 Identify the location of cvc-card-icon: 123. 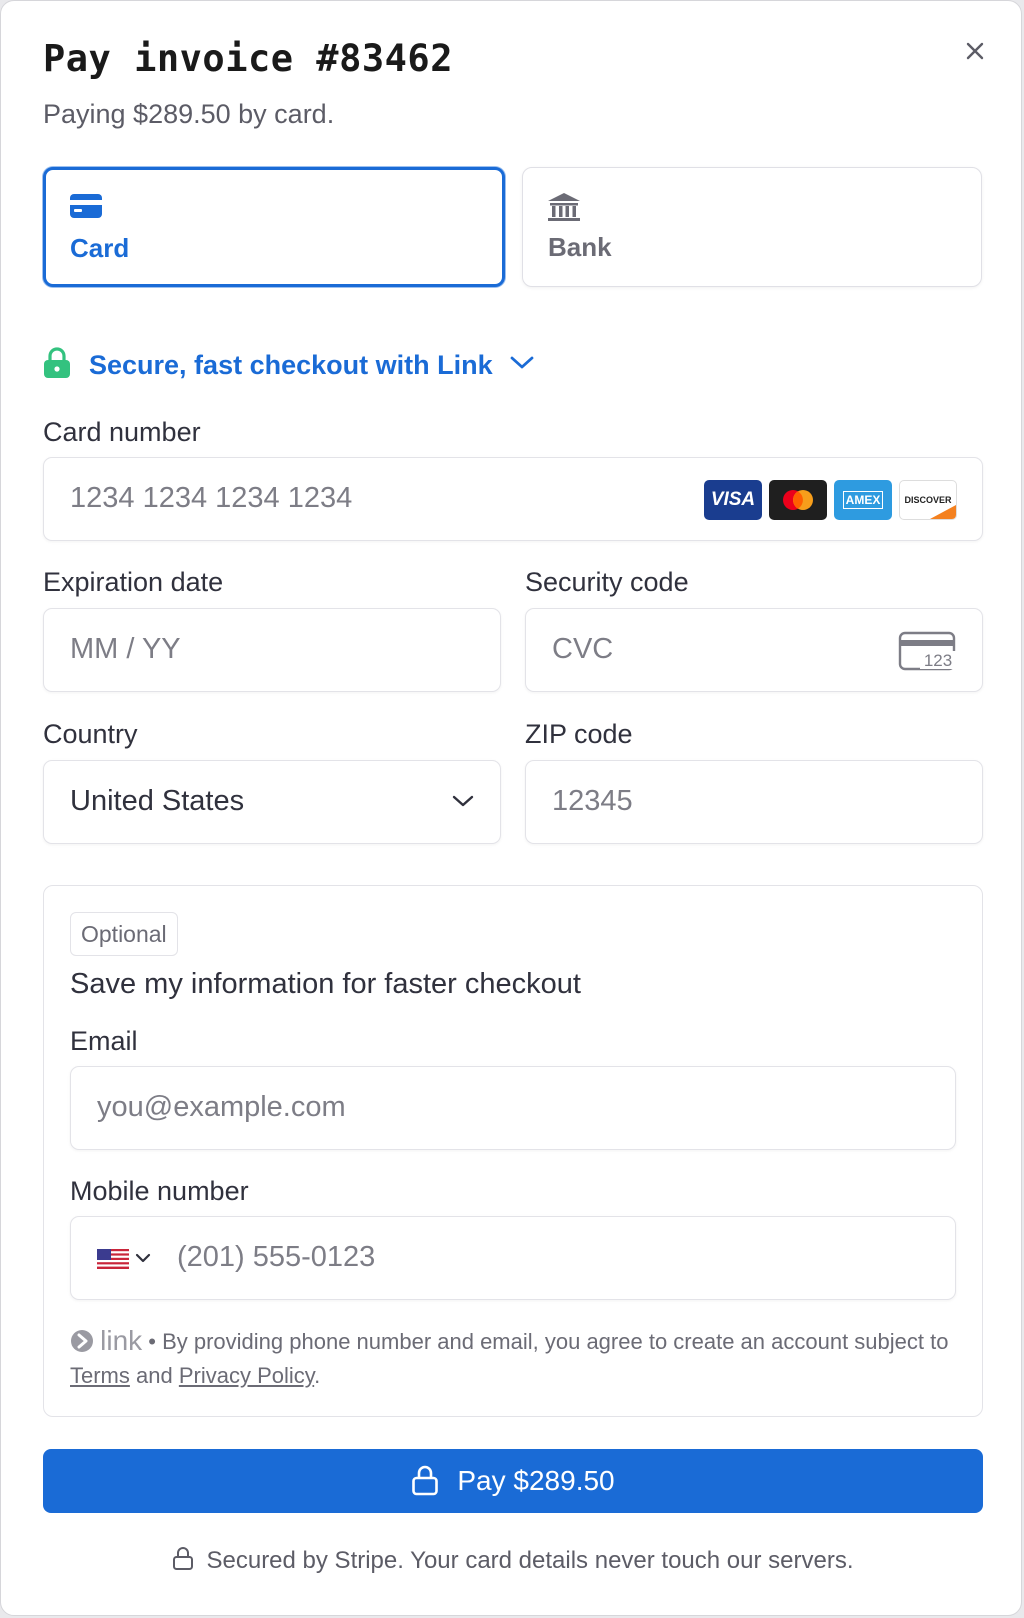
(928, 653).